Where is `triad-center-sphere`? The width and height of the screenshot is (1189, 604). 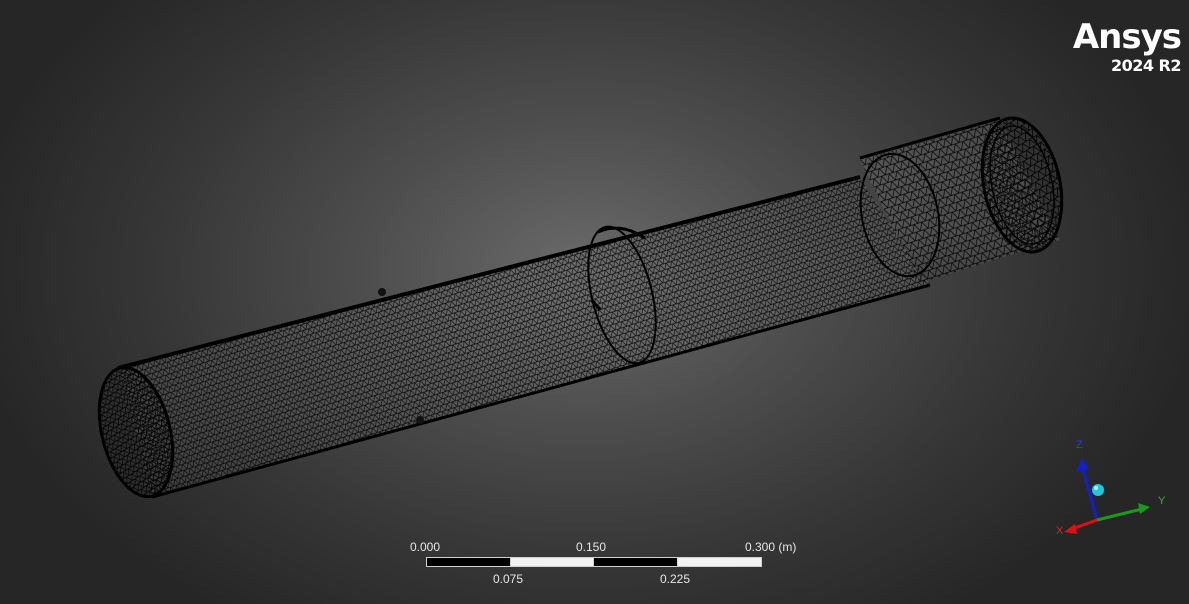 triad-center-sphere is located at coordinates (1098, 490).